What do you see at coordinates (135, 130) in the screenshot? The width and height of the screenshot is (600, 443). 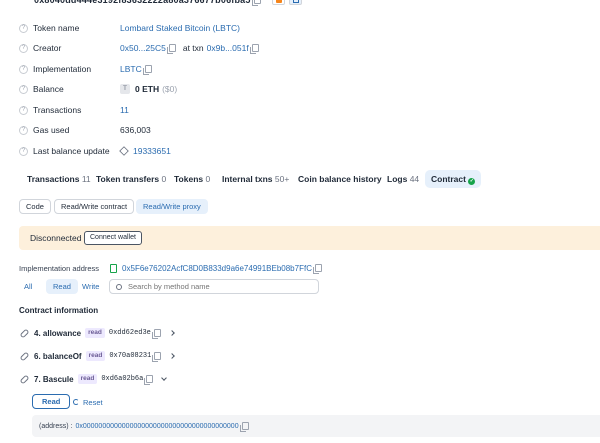 I see `gas-used-value: 636,003` at bounding box center [135, 130].